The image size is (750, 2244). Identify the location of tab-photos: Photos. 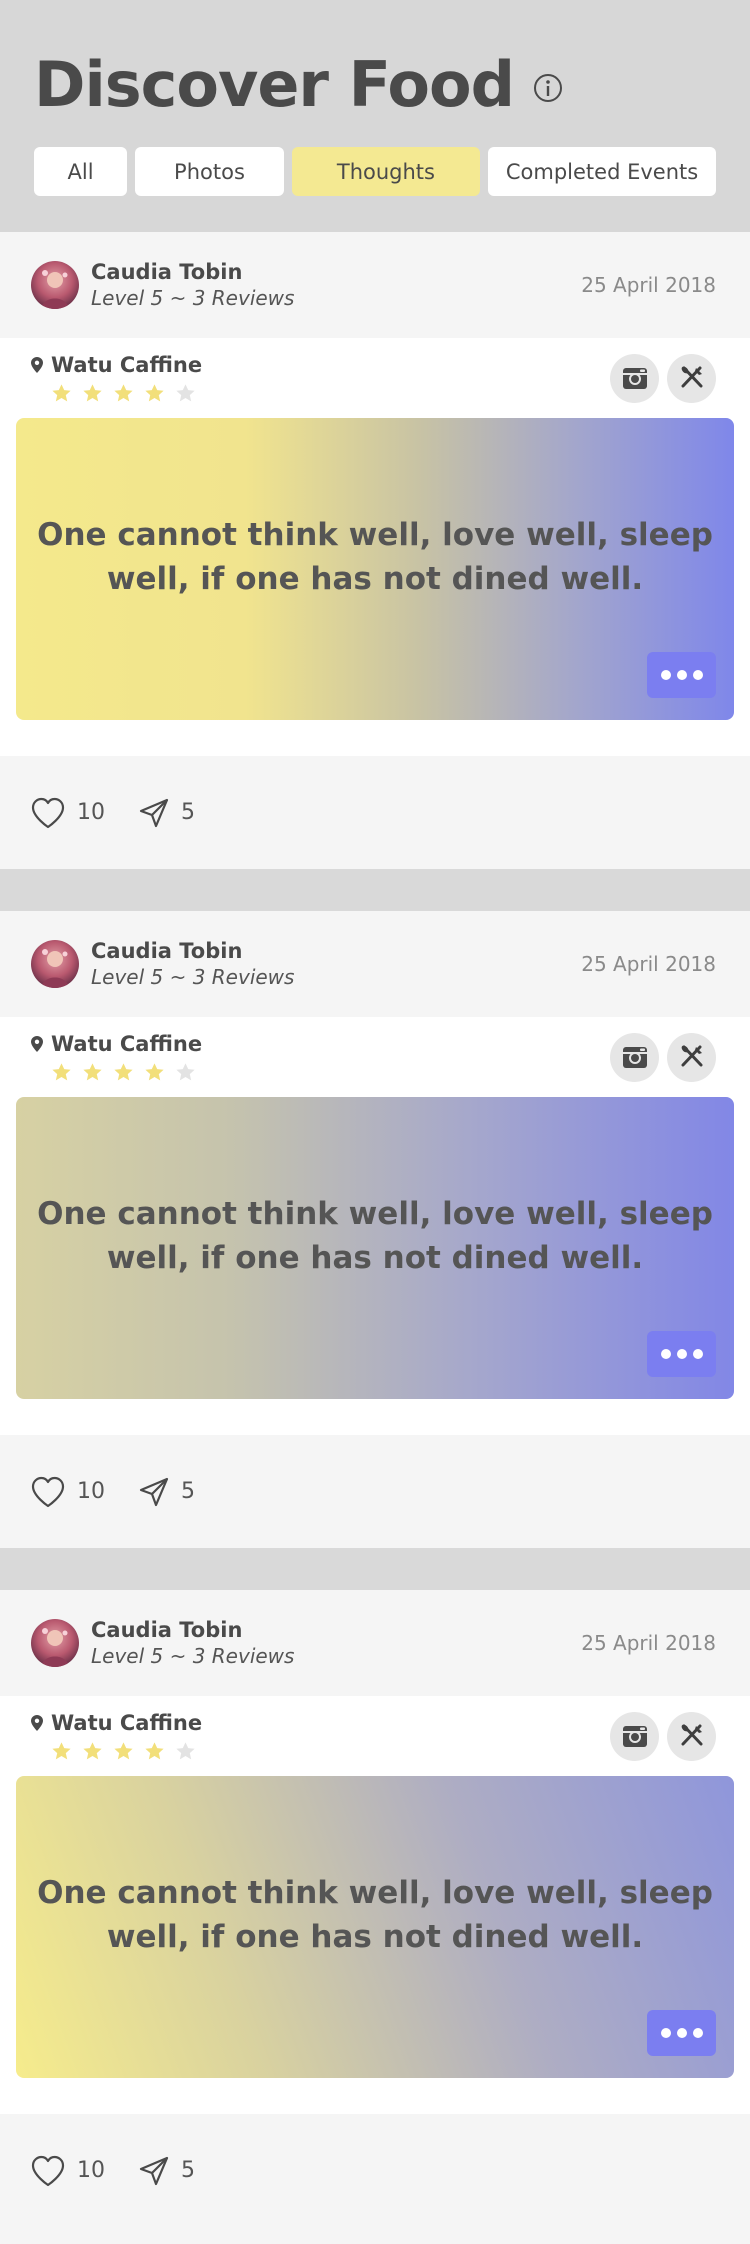
(209, 171).